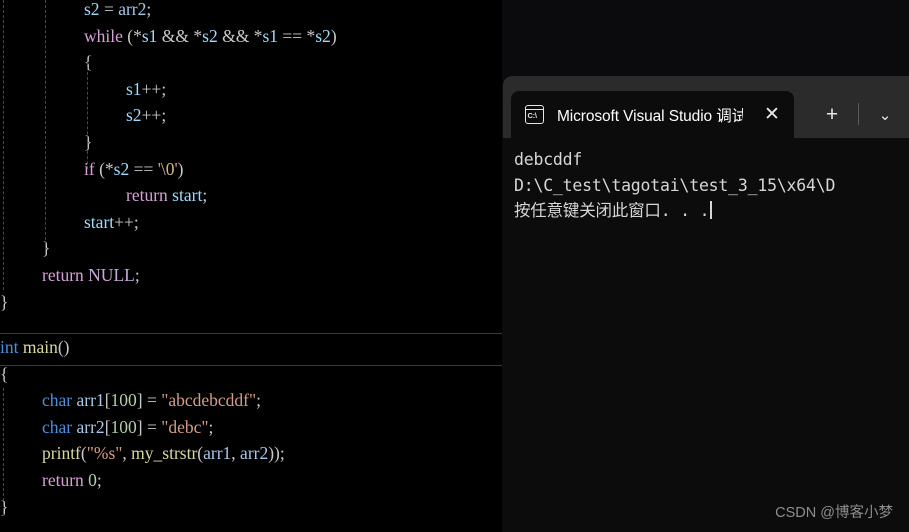 This screenshot has width=909, height=532. I want to click on lower-code-line: int main(), so click(251, 347).